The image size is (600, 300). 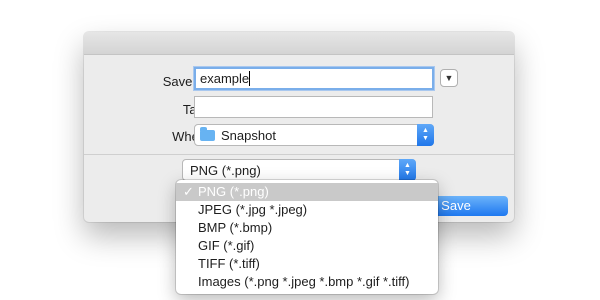 I want to click on format-menu-item-label: GIF (*.gif), so click(x=226, y=245).